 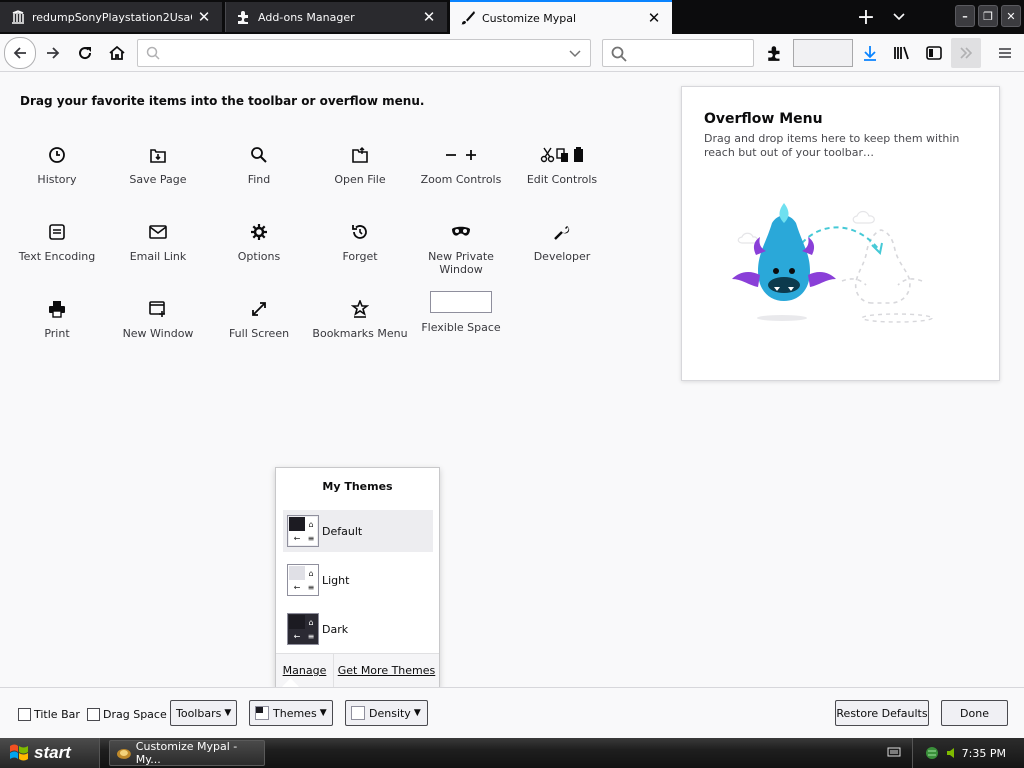 What do you see at coordinates (57, 248) in the screenshot?
I see `palette-item-text-encoding: Text Encoding` at bounding box center [57, 248].